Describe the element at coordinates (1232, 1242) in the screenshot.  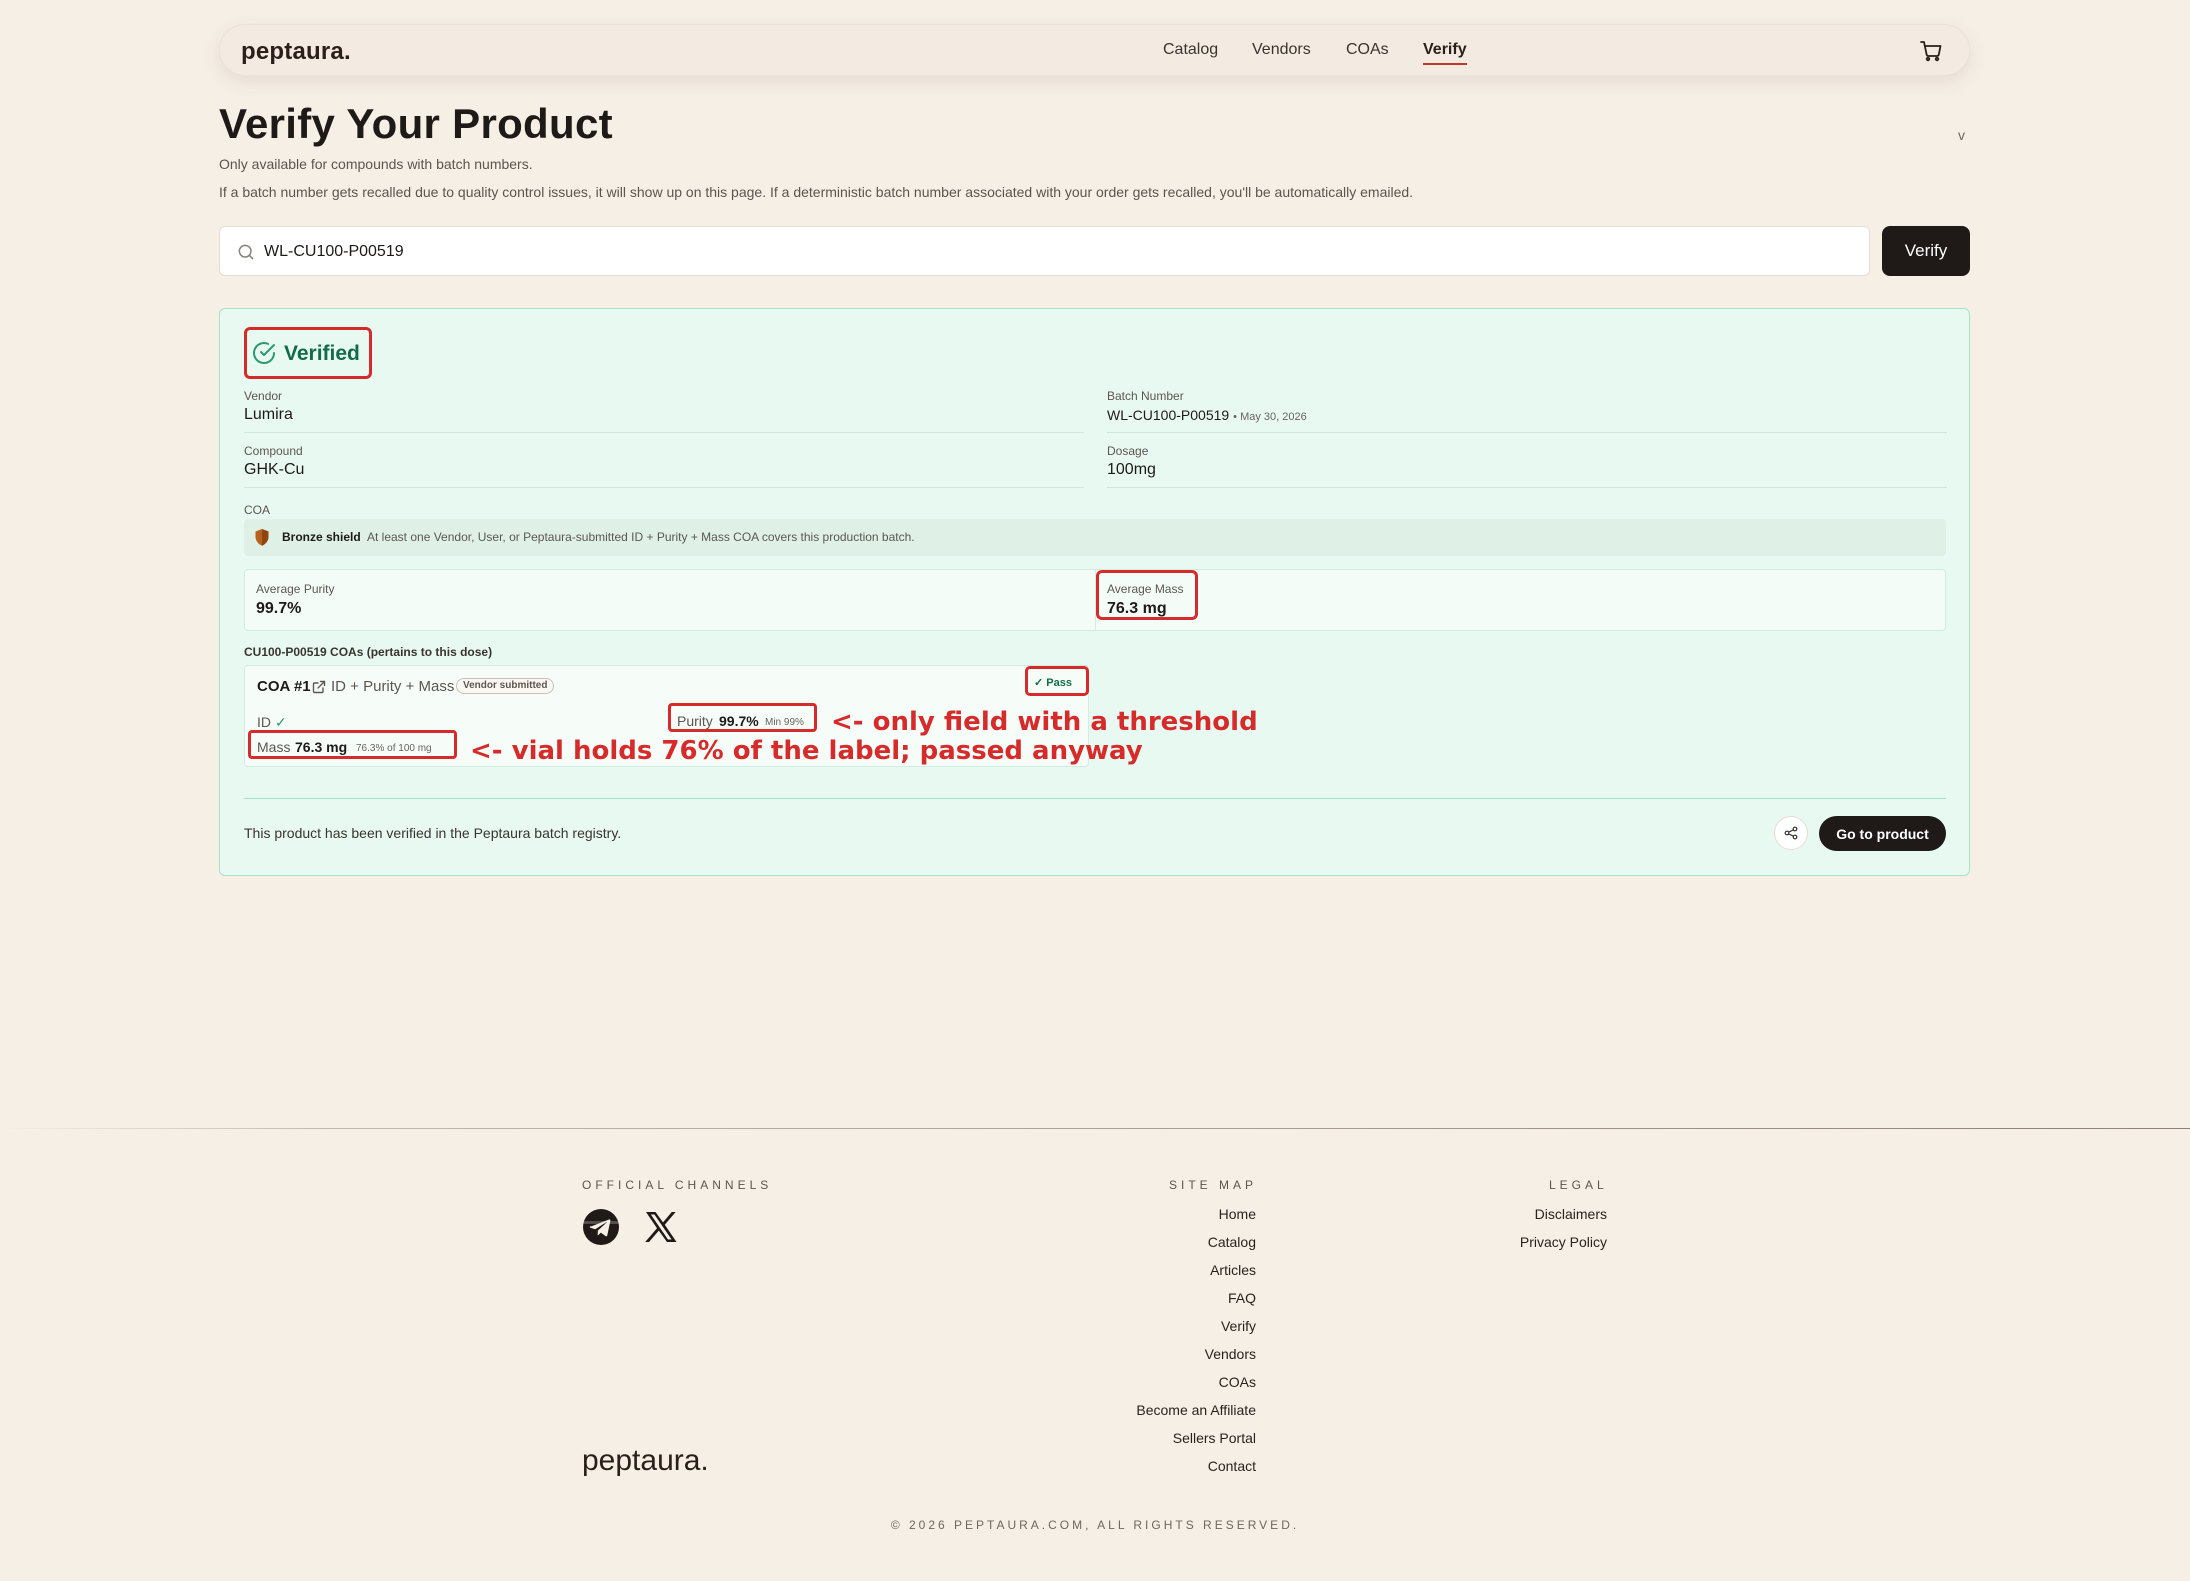
I see `footer-link-catalog: Catalog` at that location.